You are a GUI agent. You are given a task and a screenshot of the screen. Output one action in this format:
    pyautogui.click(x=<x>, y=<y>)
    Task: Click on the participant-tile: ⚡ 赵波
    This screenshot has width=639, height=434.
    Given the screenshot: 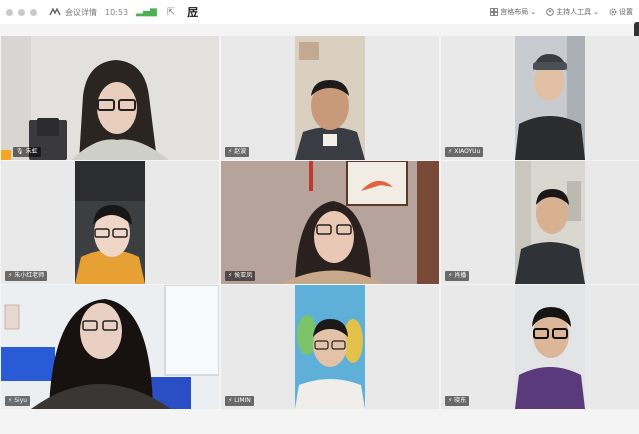 What is the action you would take?
    pyautogui.click(x=330, y=98)
    